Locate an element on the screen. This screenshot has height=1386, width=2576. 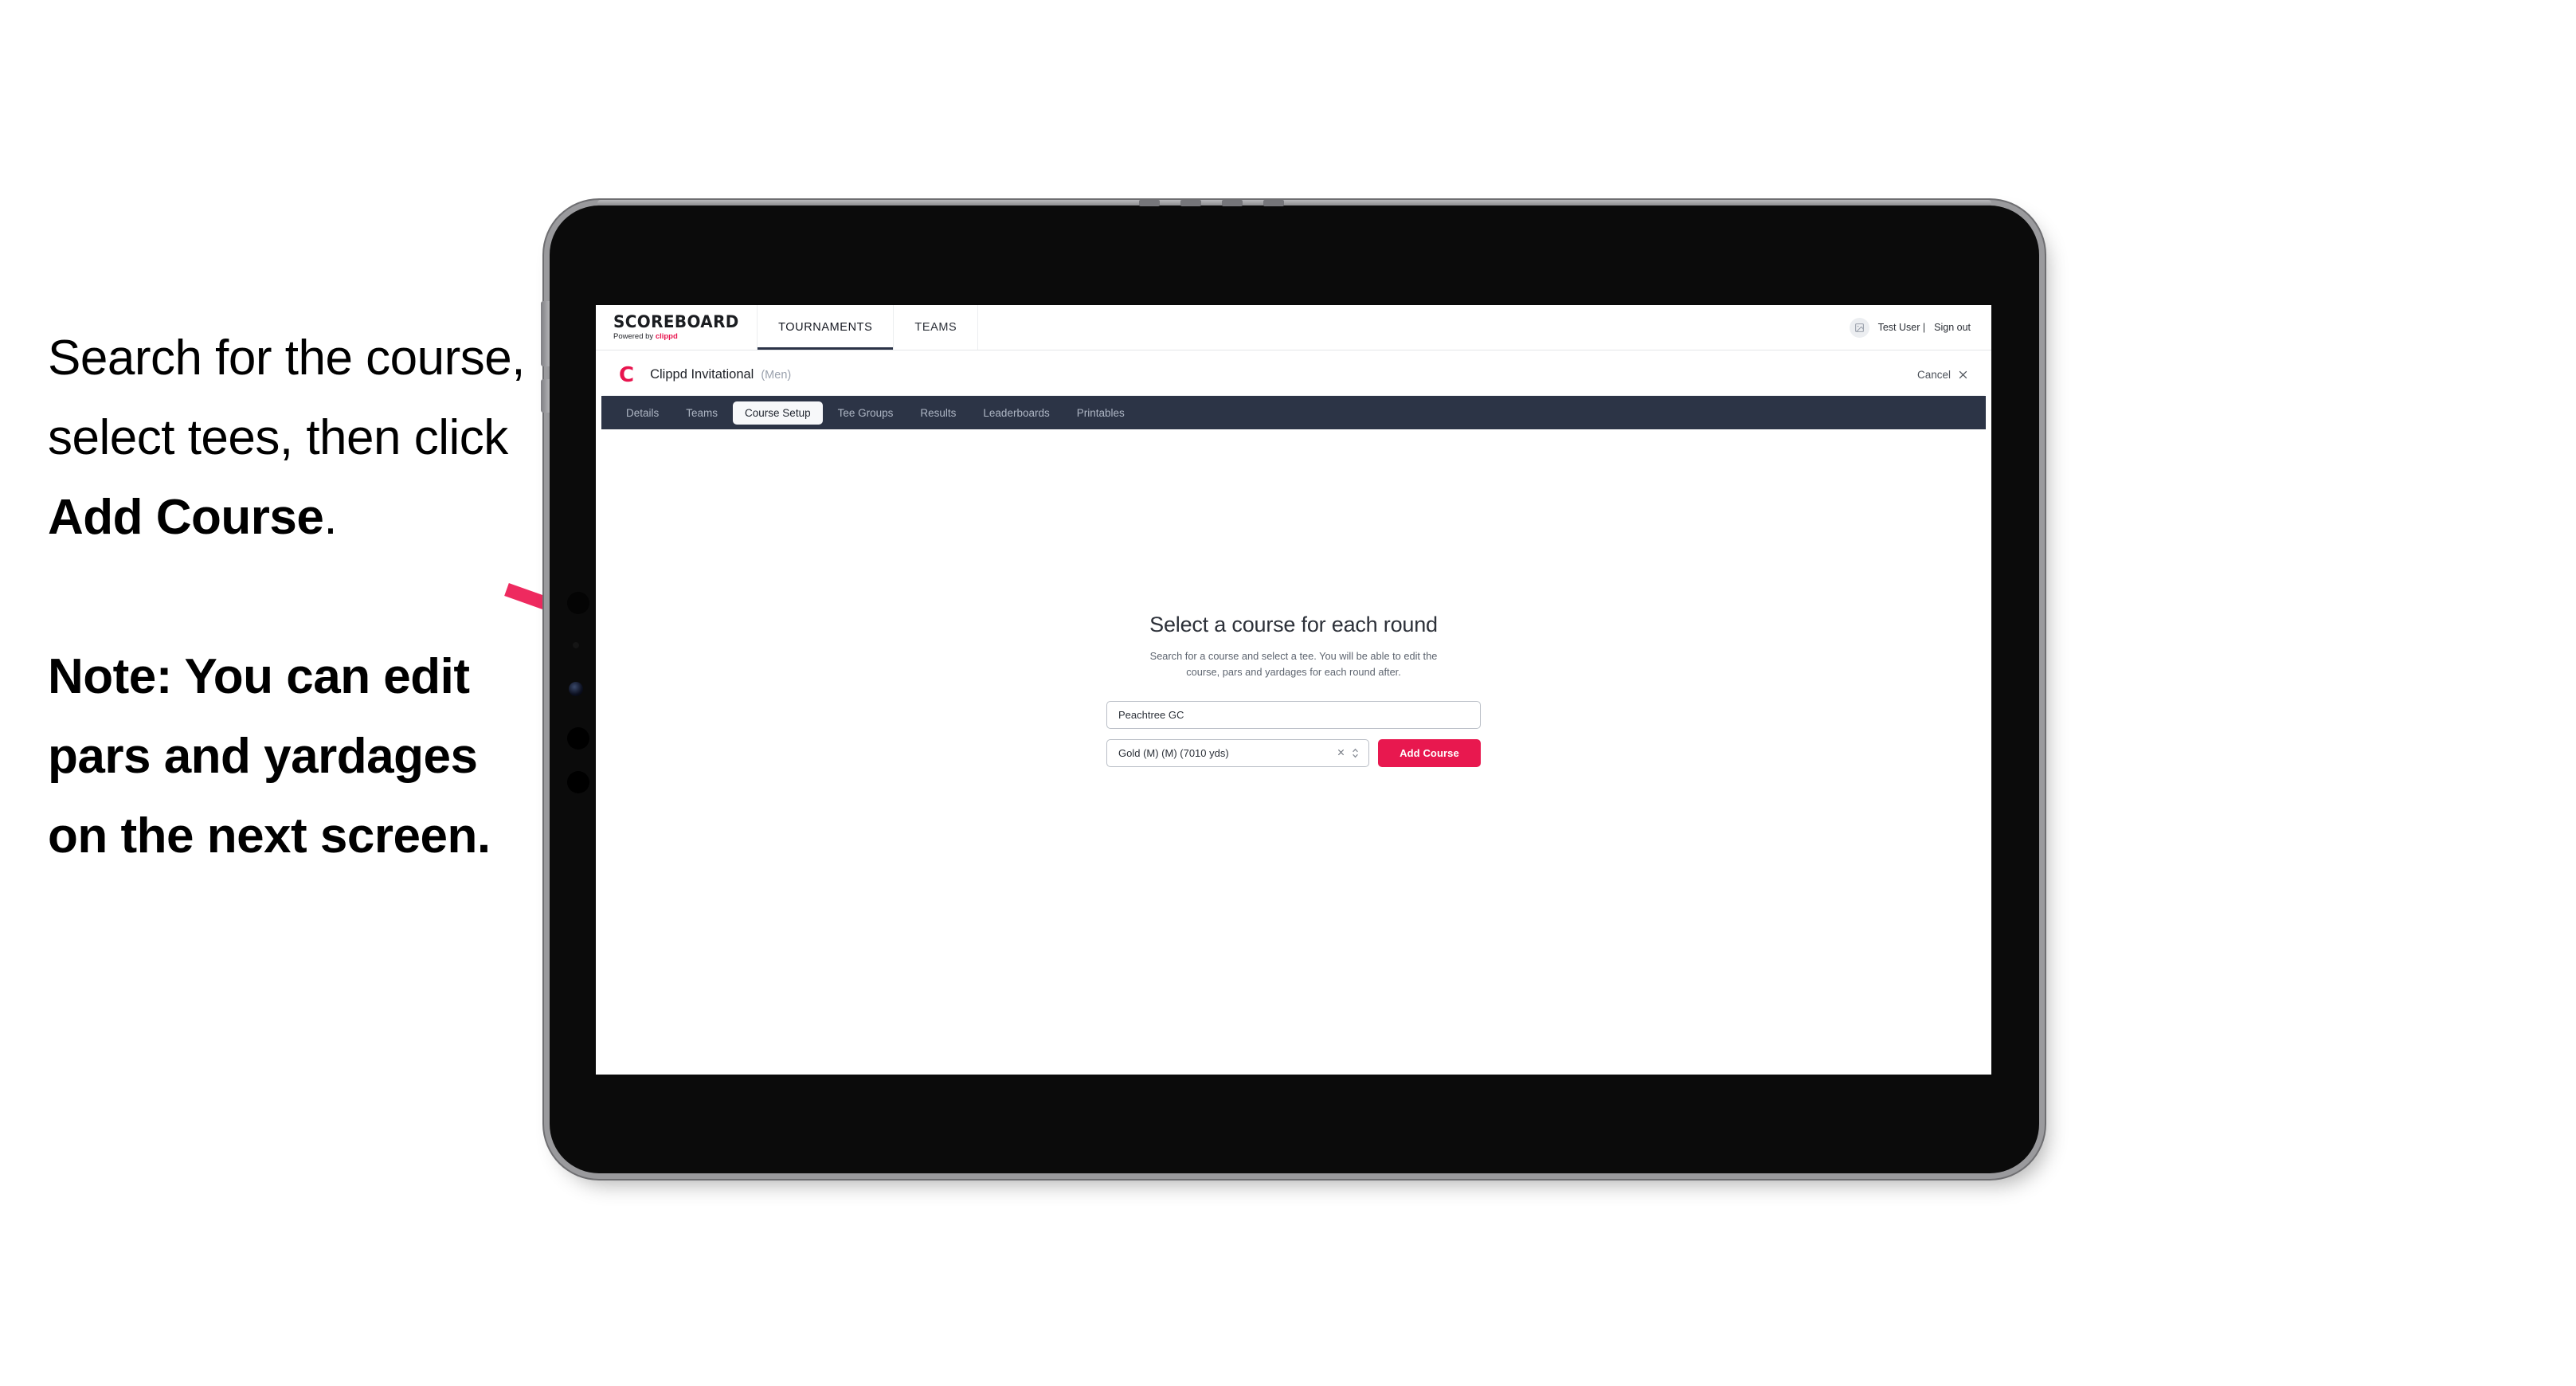
sensor-dot-icon is located at coordinates (576, 645).